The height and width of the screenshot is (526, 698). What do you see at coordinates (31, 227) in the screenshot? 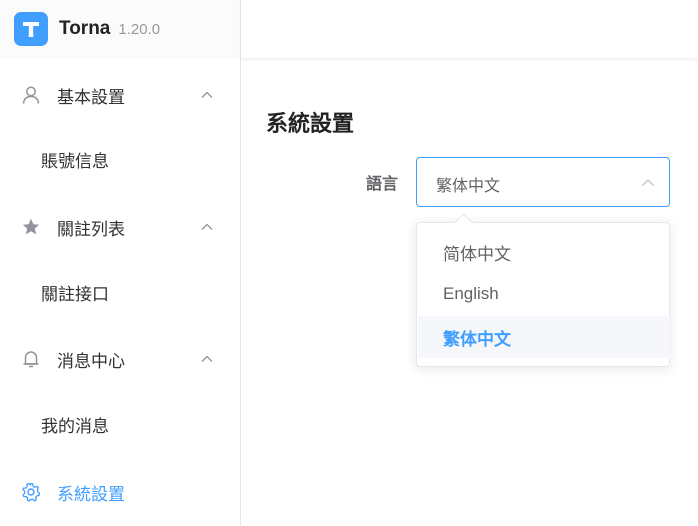
I see `star-icon` at bounding box center [31, 227].